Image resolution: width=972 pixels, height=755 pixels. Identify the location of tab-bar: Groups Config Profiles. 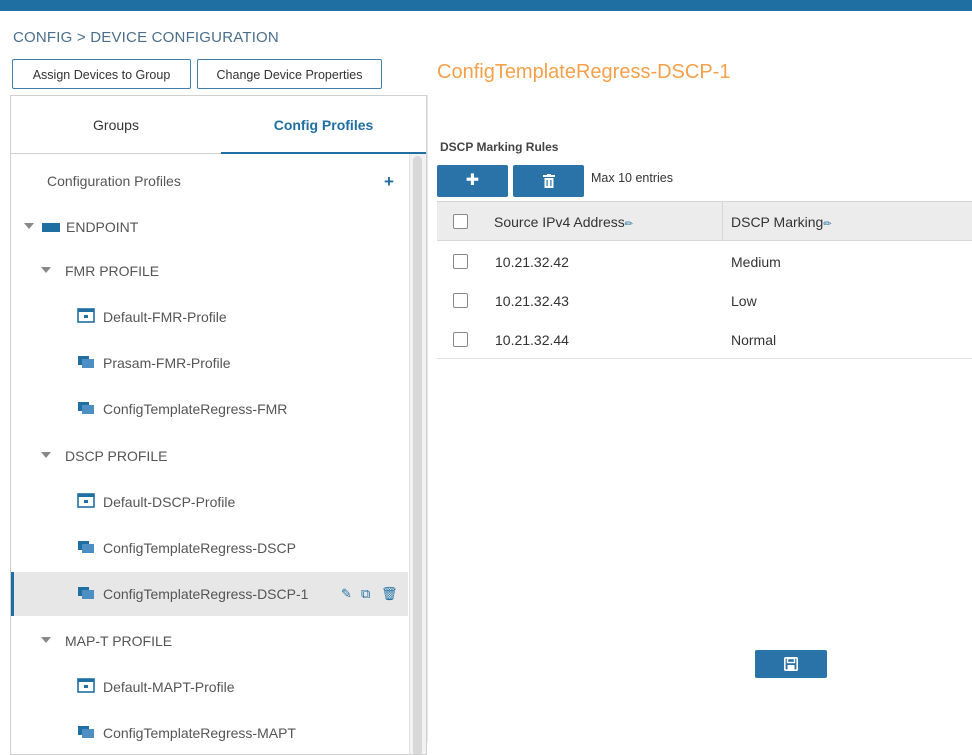
(218, 125).